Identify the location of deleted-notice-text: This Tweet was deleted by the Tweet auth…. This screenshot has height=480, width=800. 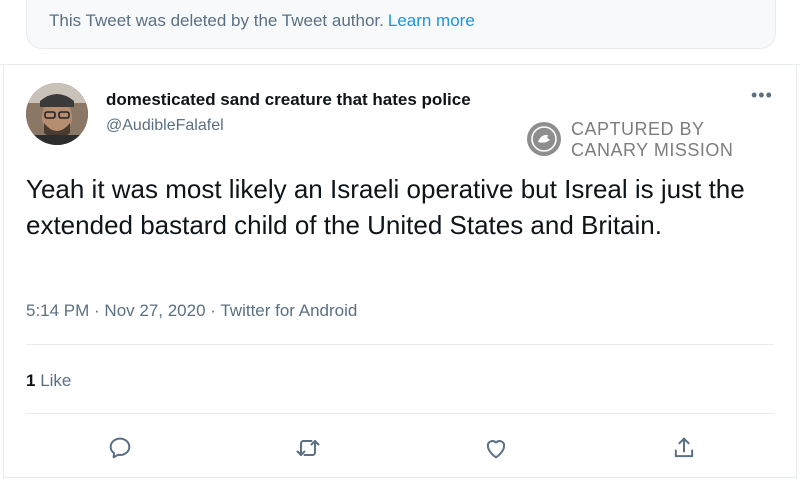
(216, 20).